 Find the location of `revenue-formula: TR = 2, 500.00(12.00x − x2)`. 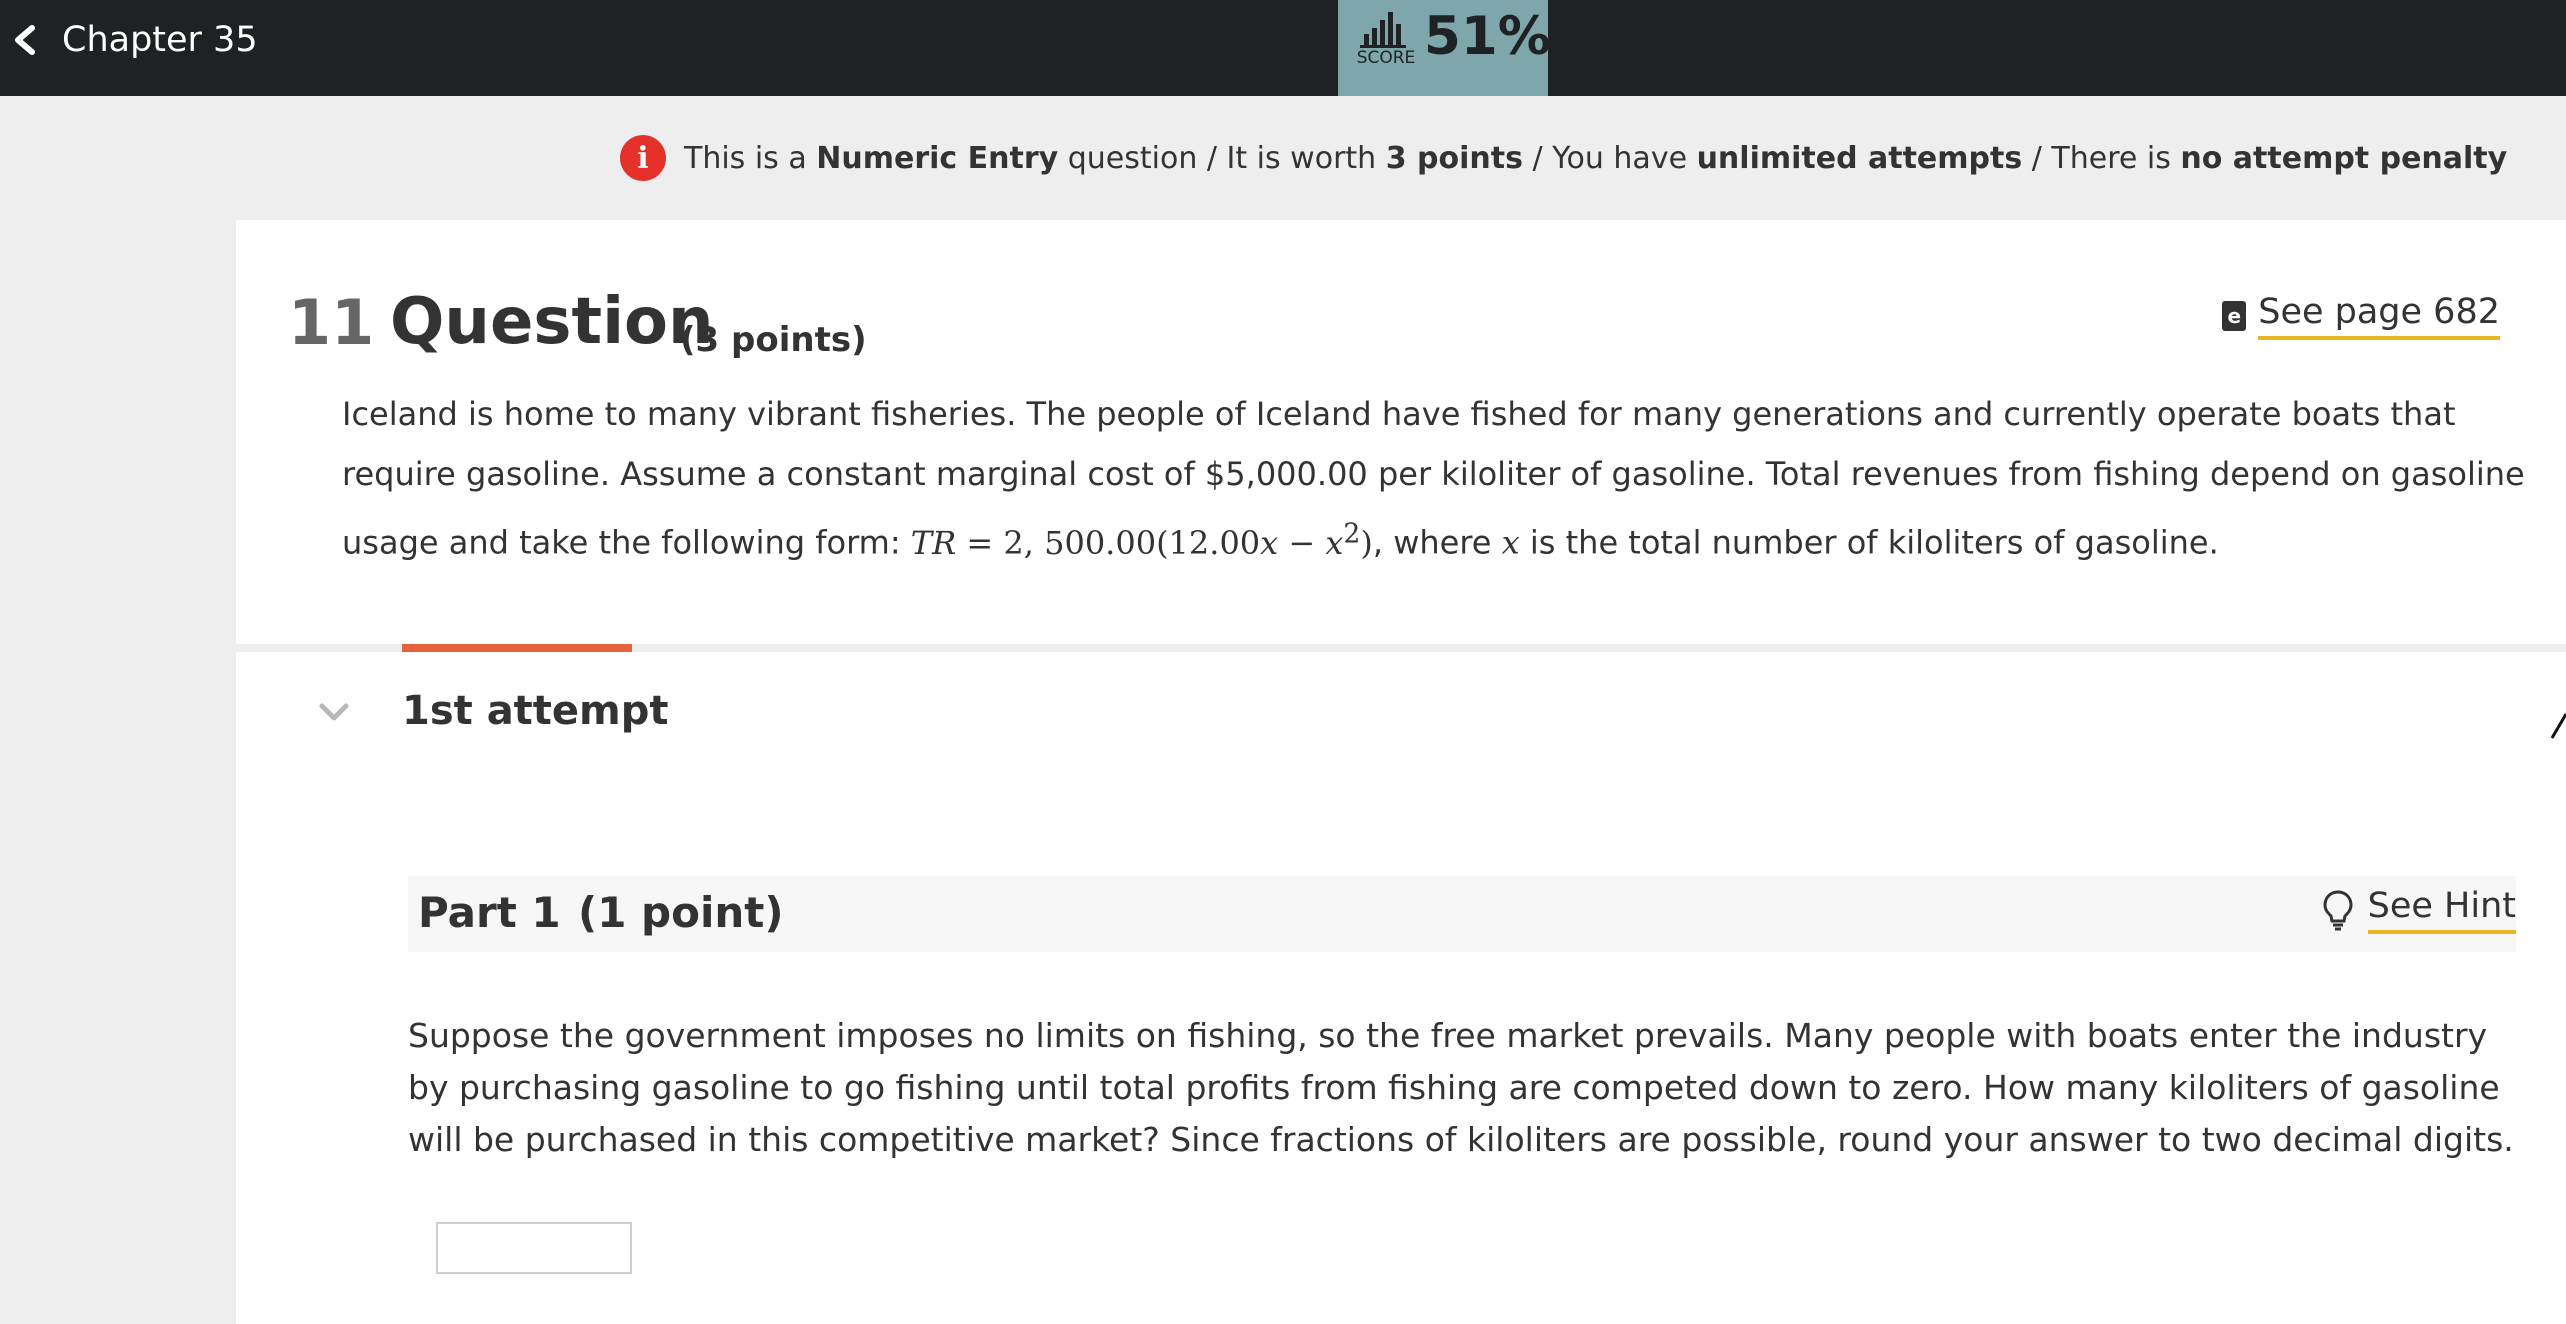

revenue-formula: TR = 2, 500.00(12.00x − x2) is located at coordinates (1141, 540).